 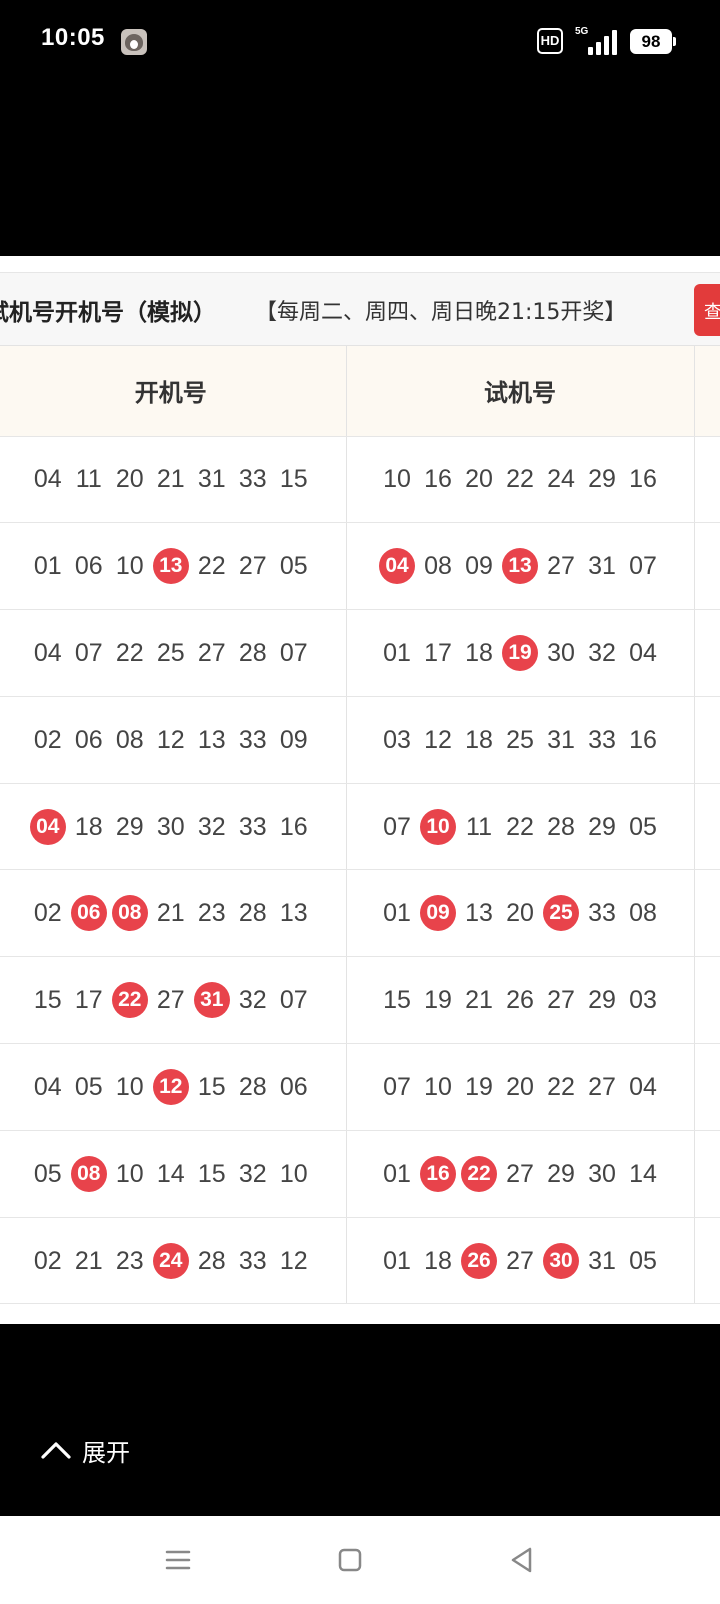 I want to click on menu-icon, so click(x=178, y=1560).